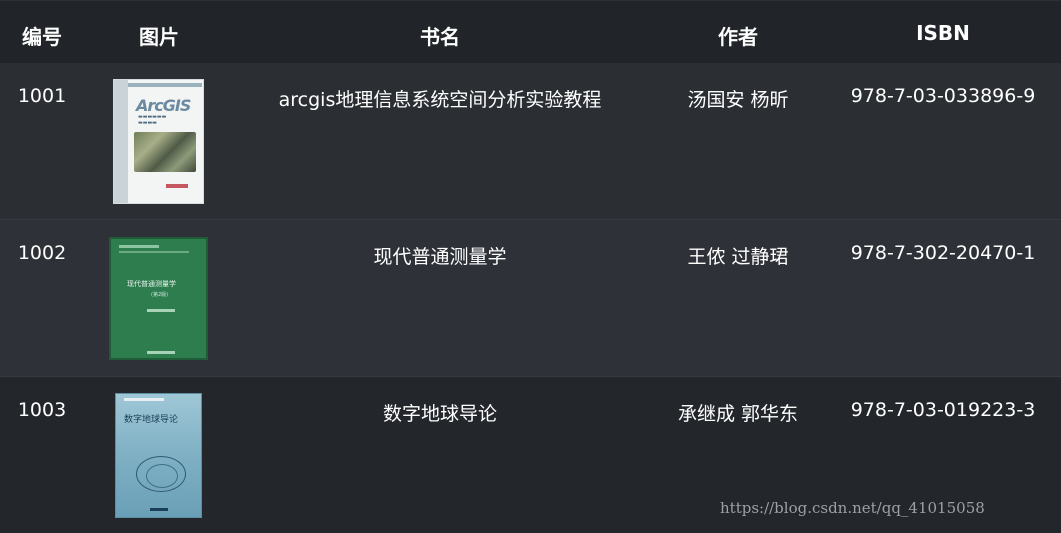 Image resolution: width=1061 pixels, height=533 pixels. What do you see at coordinates (42, 96) in the screenshot?
I see `book-id: 1001` at bounding box center [42, 96].